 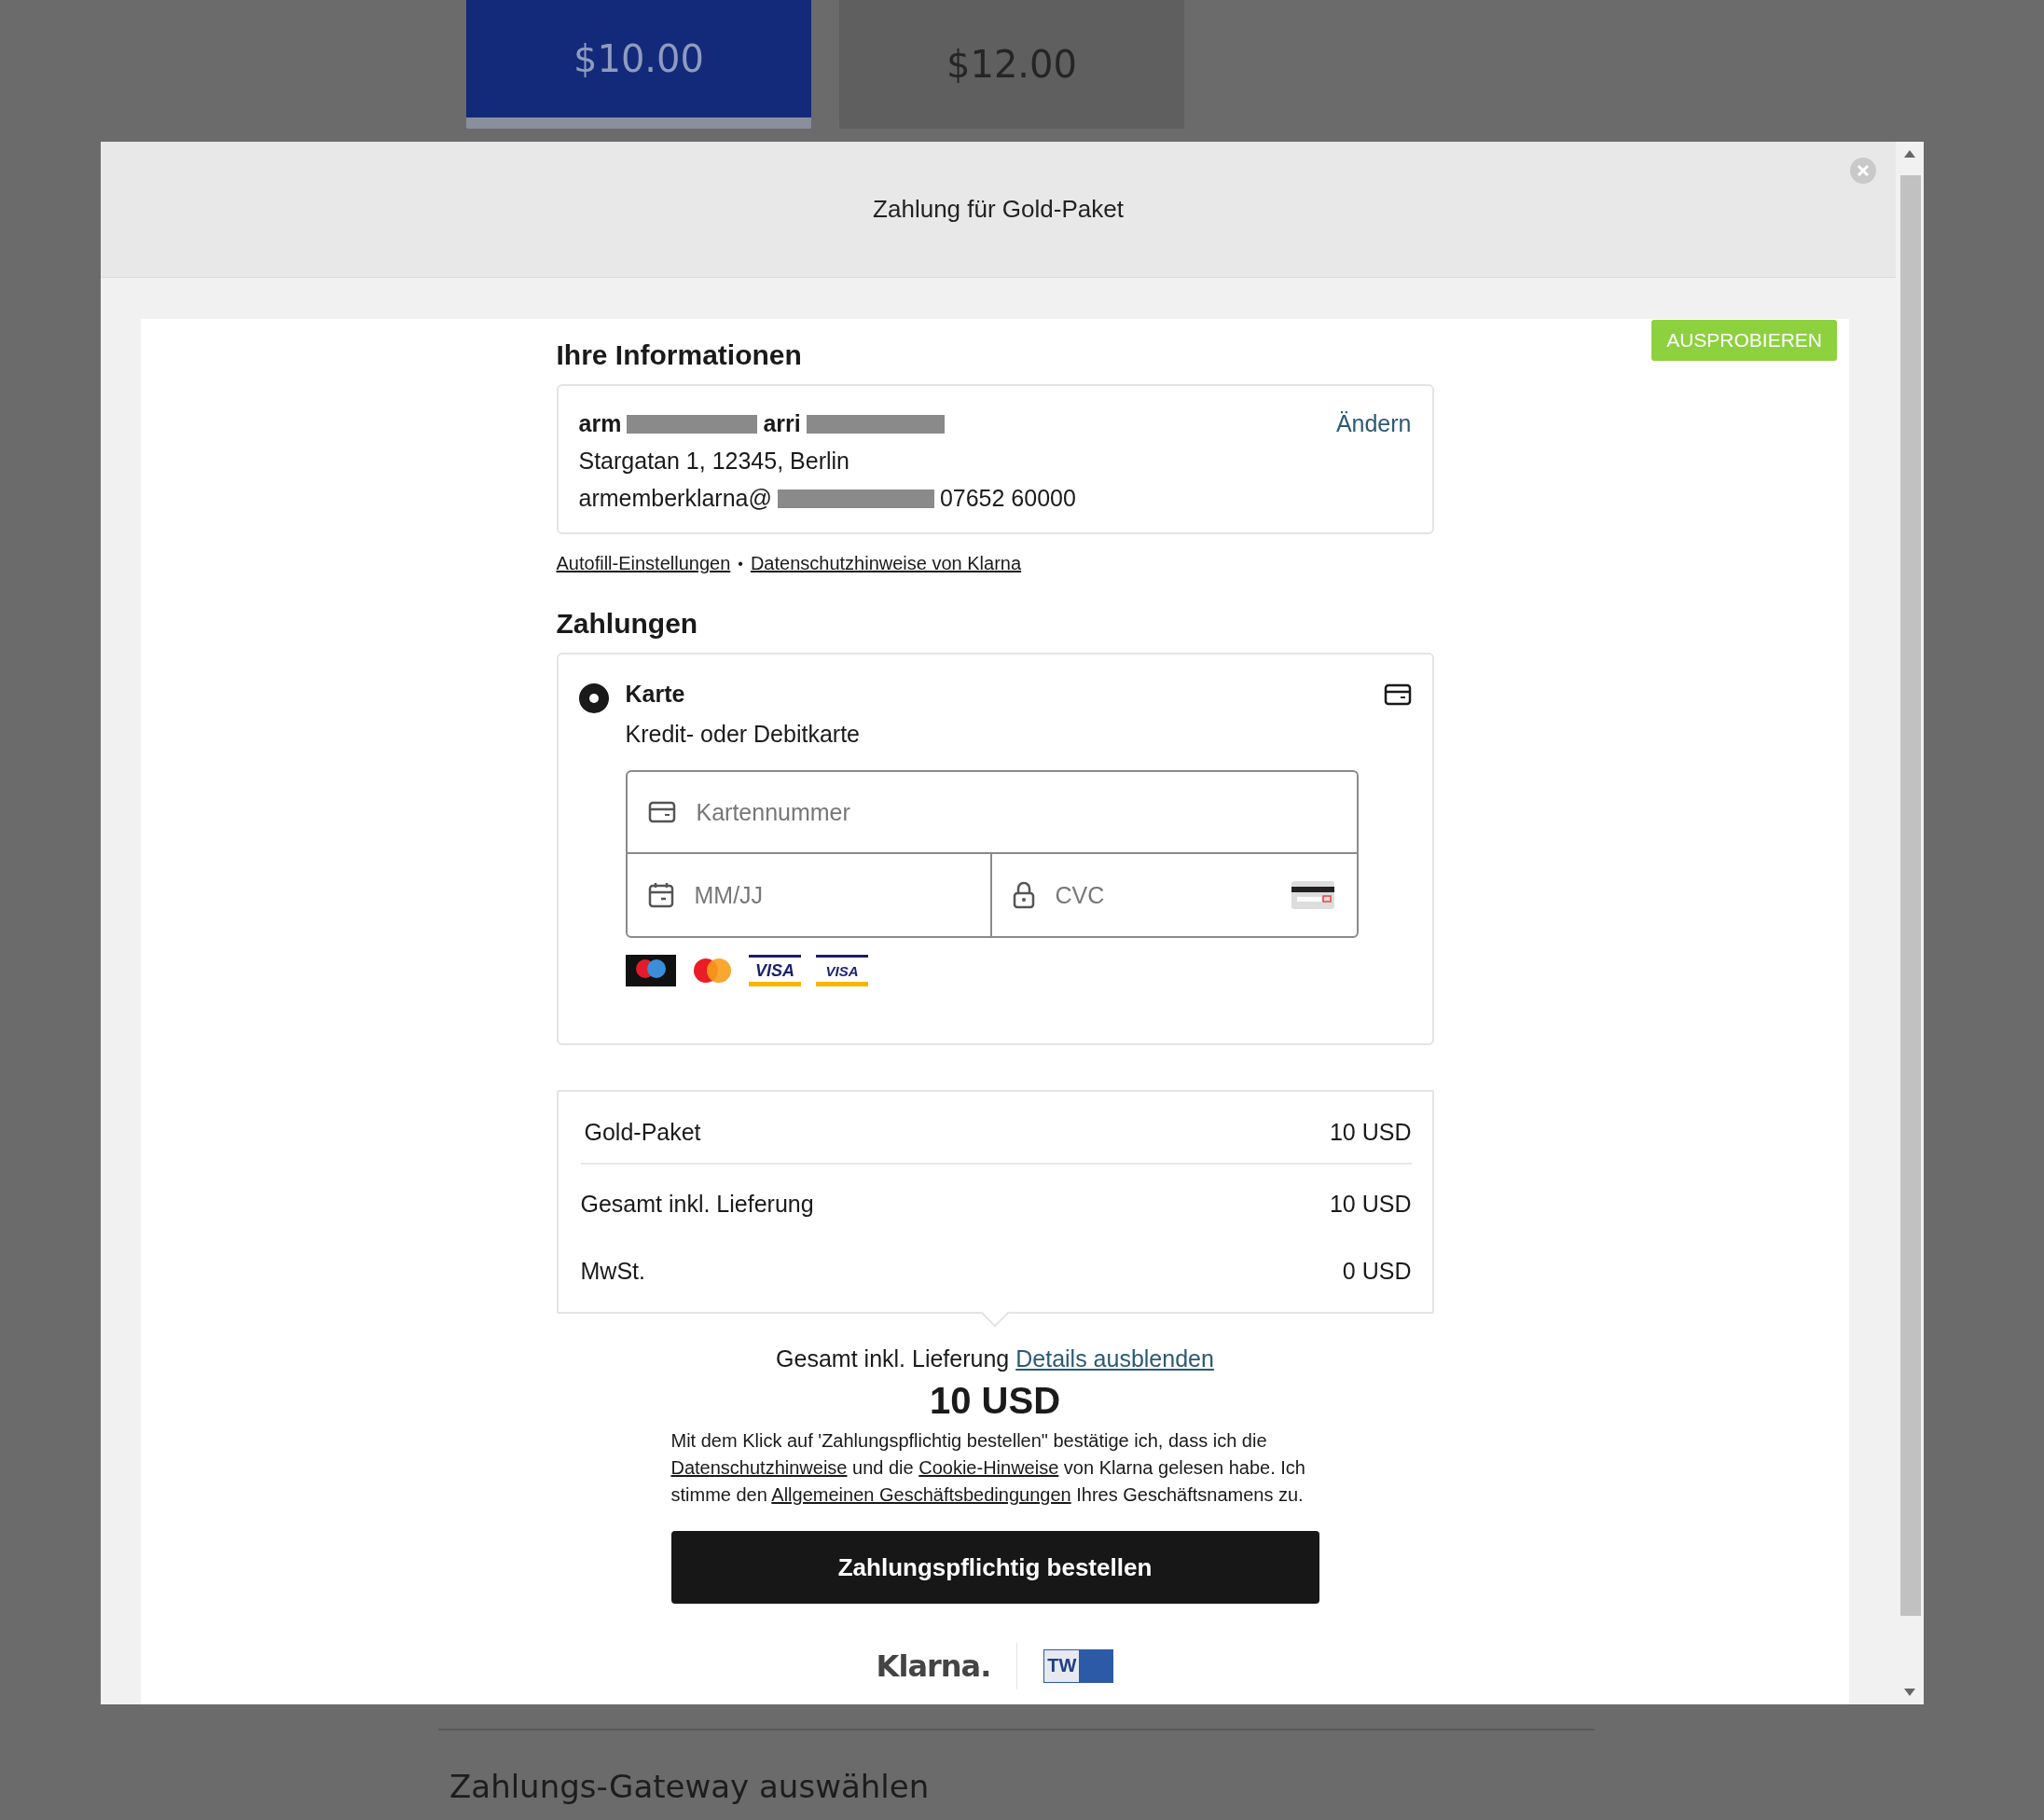 What do you see at coordinates (1014, 812) in the screenshot?
I see `card-number-field: Kartennummer` at bounding box center [1014, 812].